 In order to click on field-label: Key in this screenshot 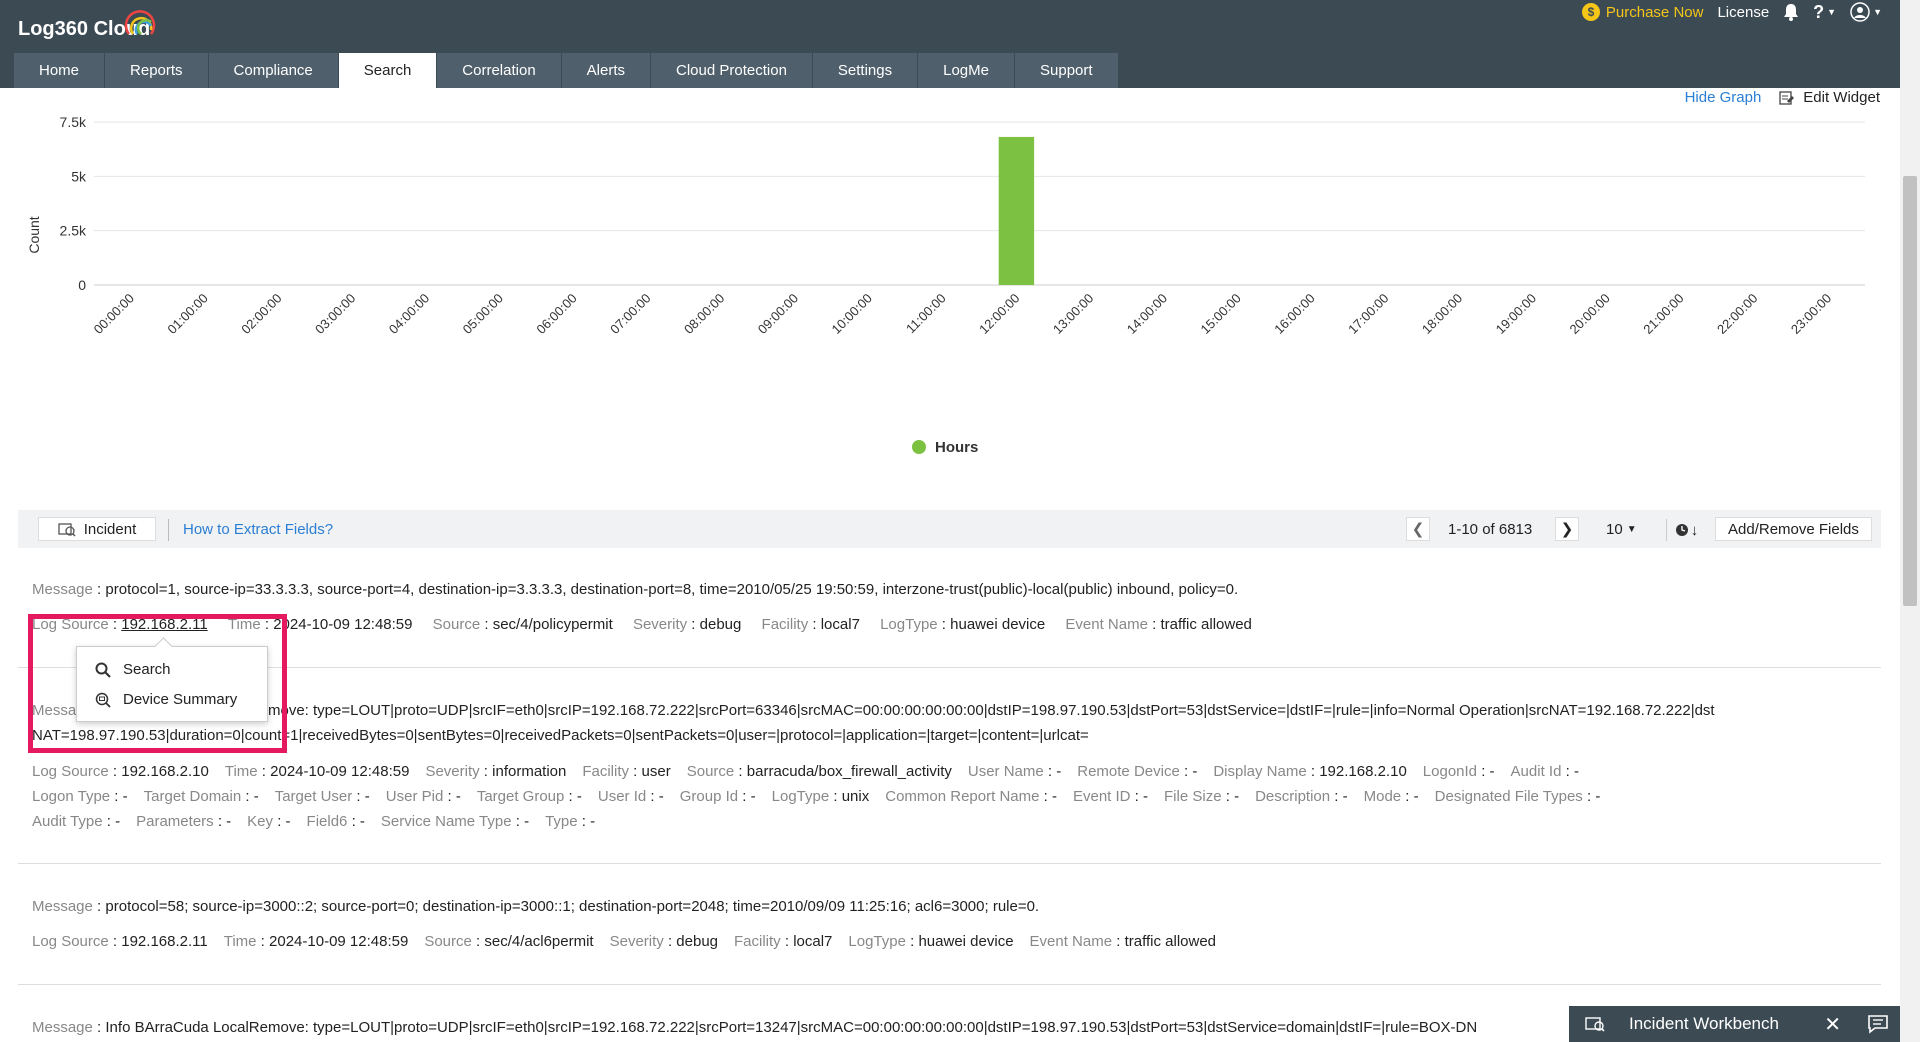, I will do `click(260, 821)`.